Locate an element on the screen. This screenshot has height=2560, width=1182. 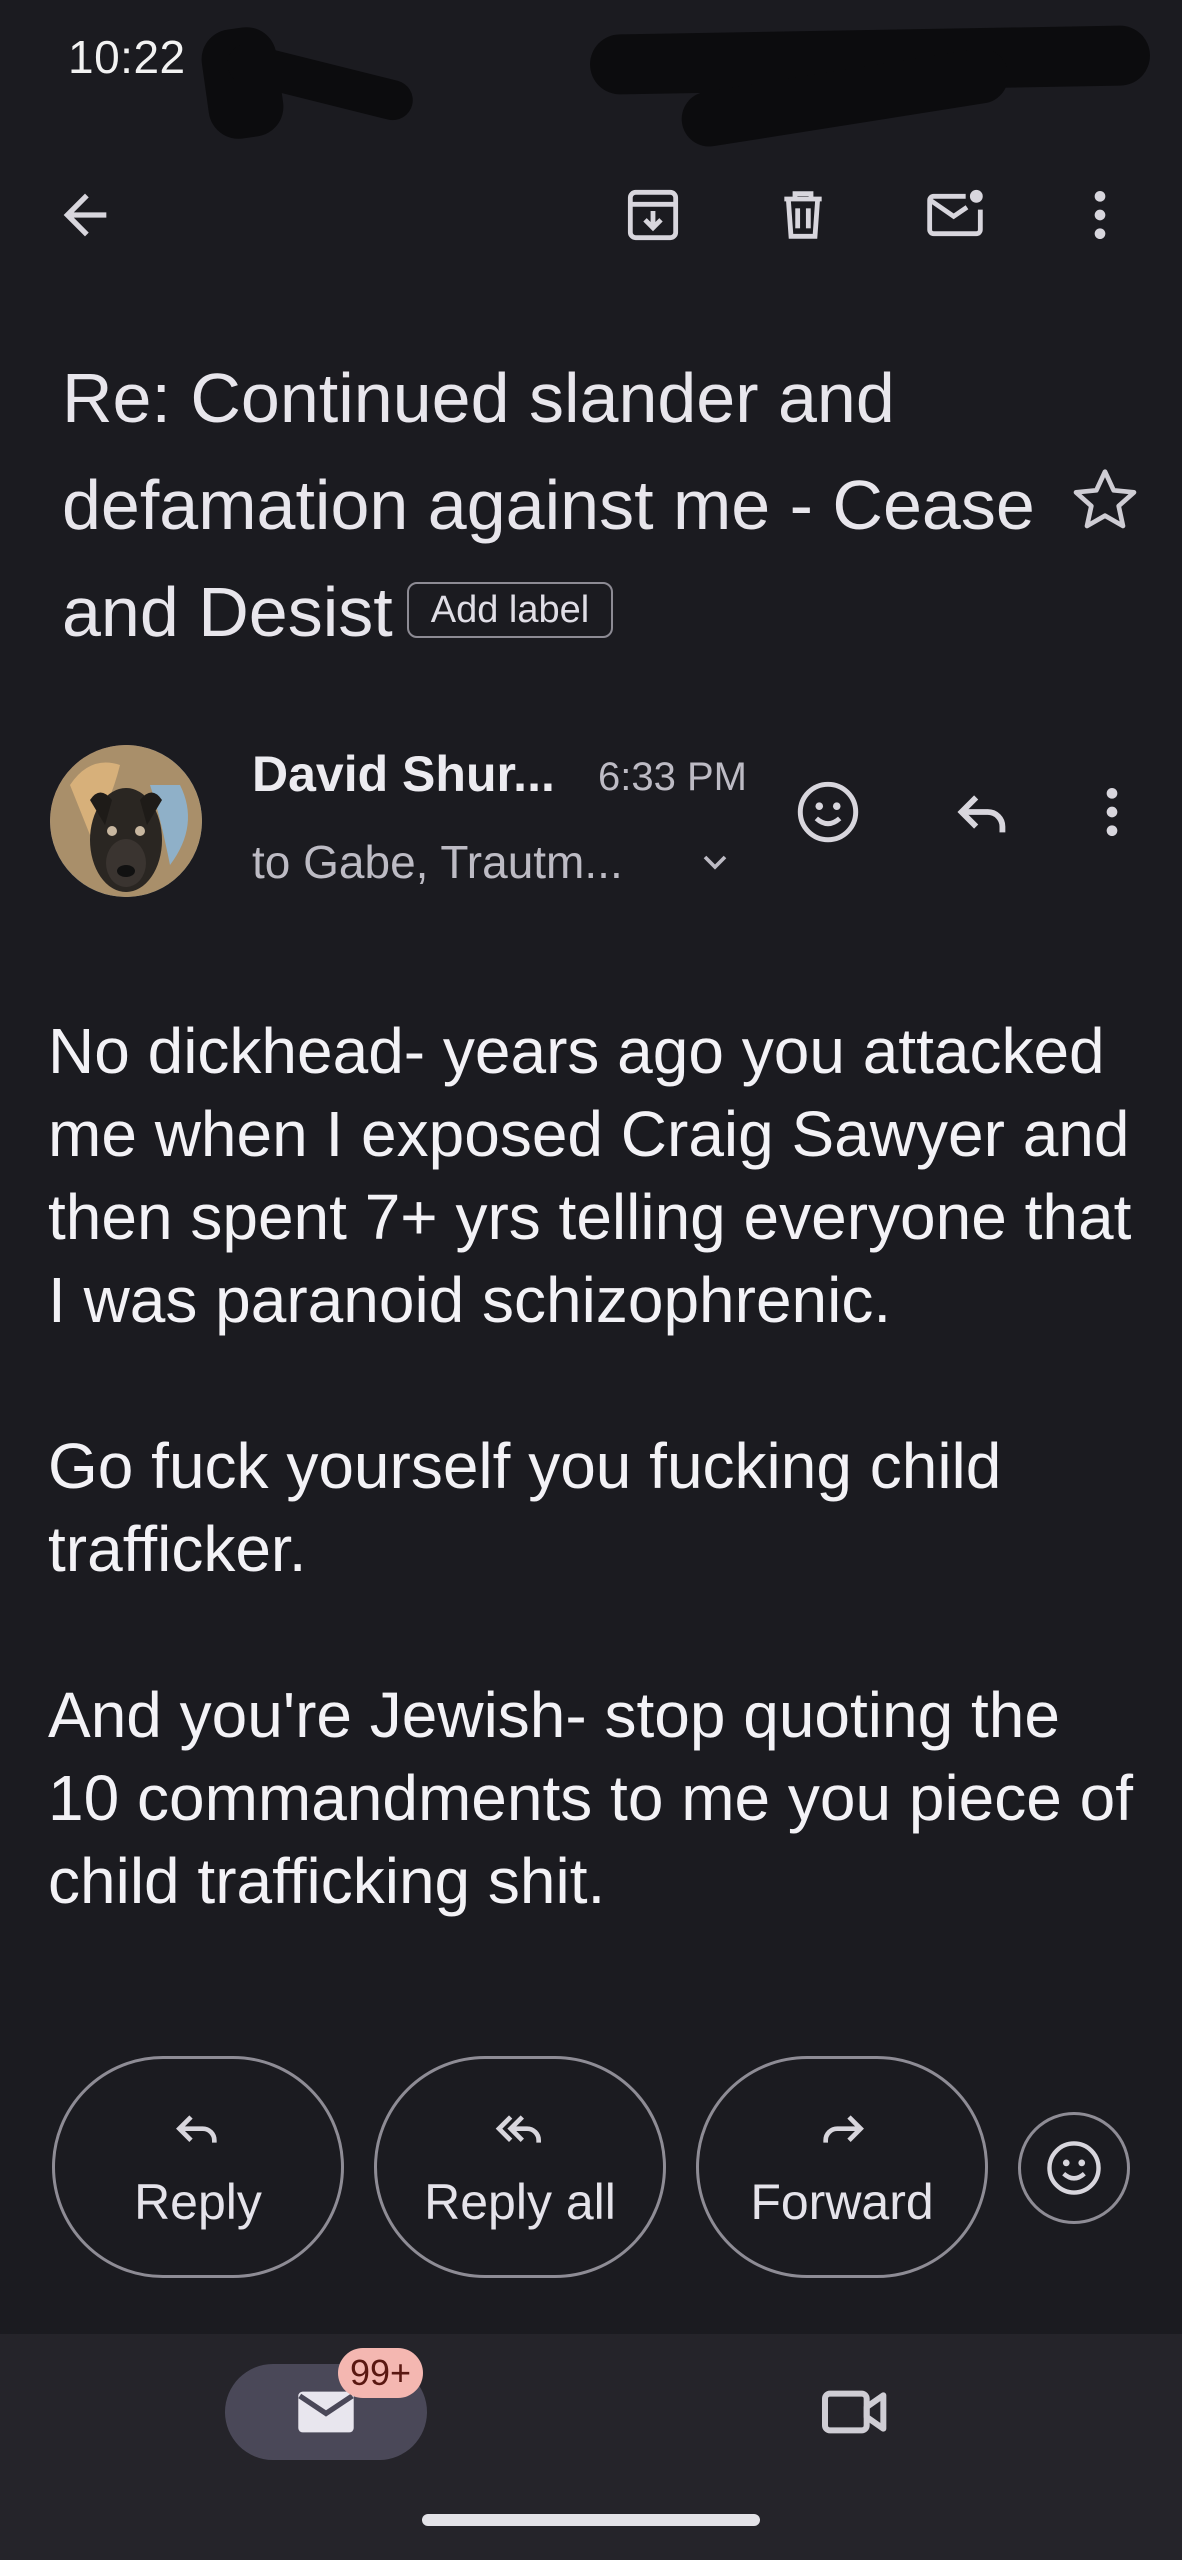
delete-button is located at coordinates (803, 215).